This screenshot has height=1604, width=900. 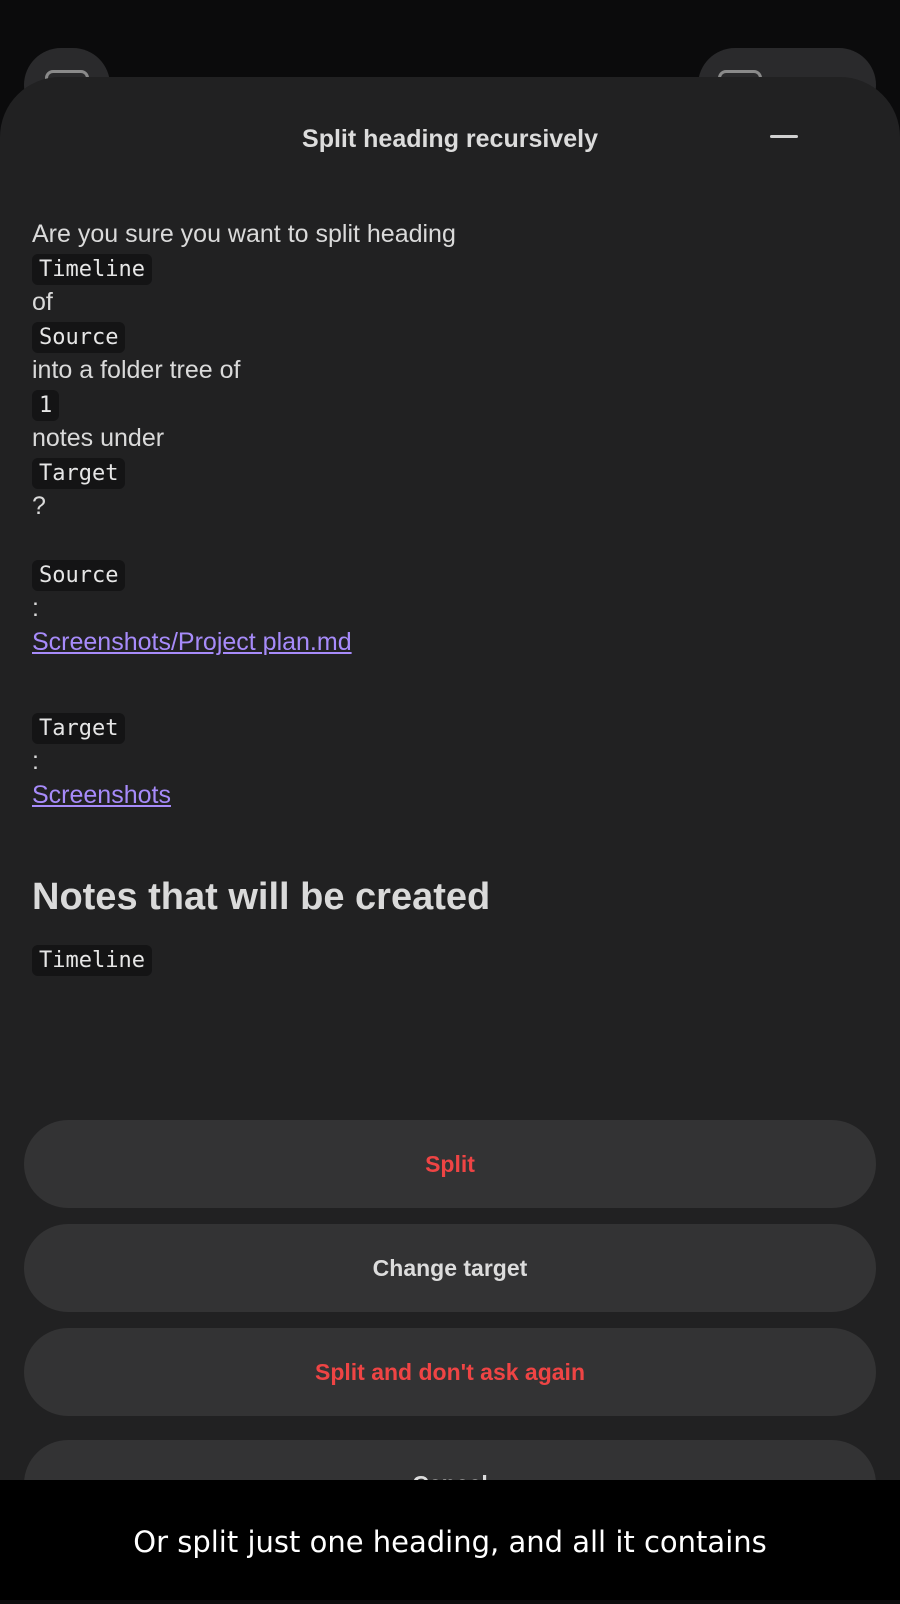 I want to click on target-code: Target, so click(x=79, y=473).